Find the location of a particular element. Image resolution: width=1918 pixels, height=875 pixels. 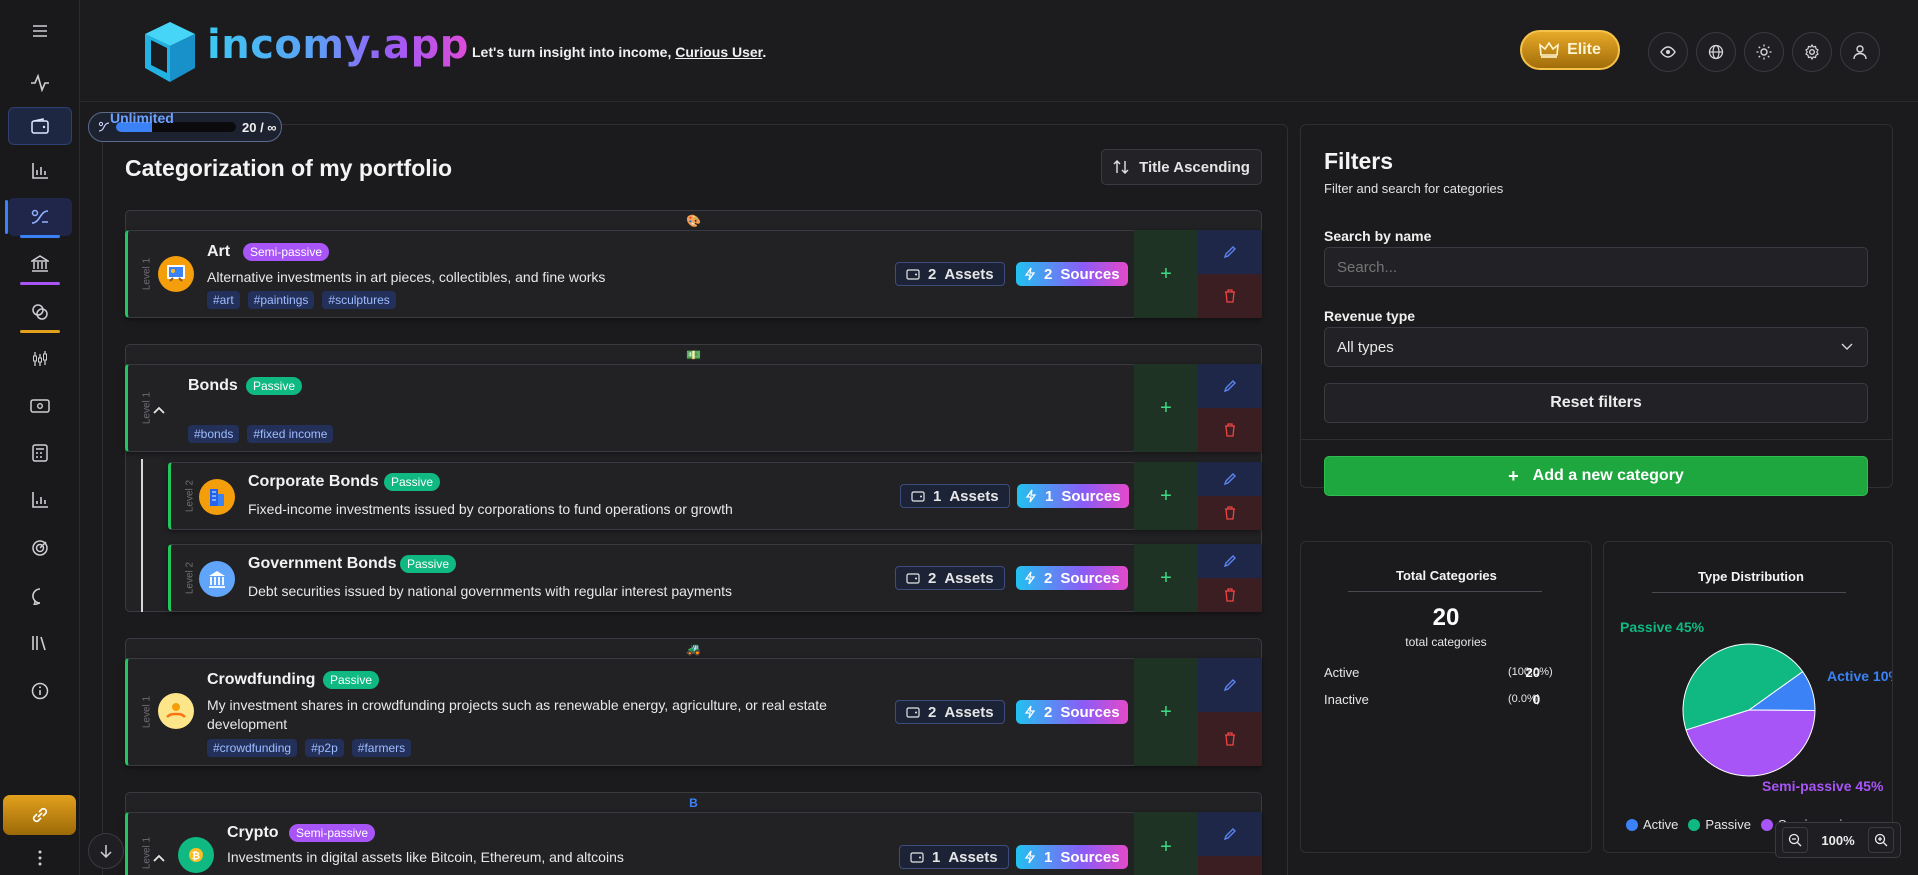

theme-toggle-button is located at coordinates (1764, 52).